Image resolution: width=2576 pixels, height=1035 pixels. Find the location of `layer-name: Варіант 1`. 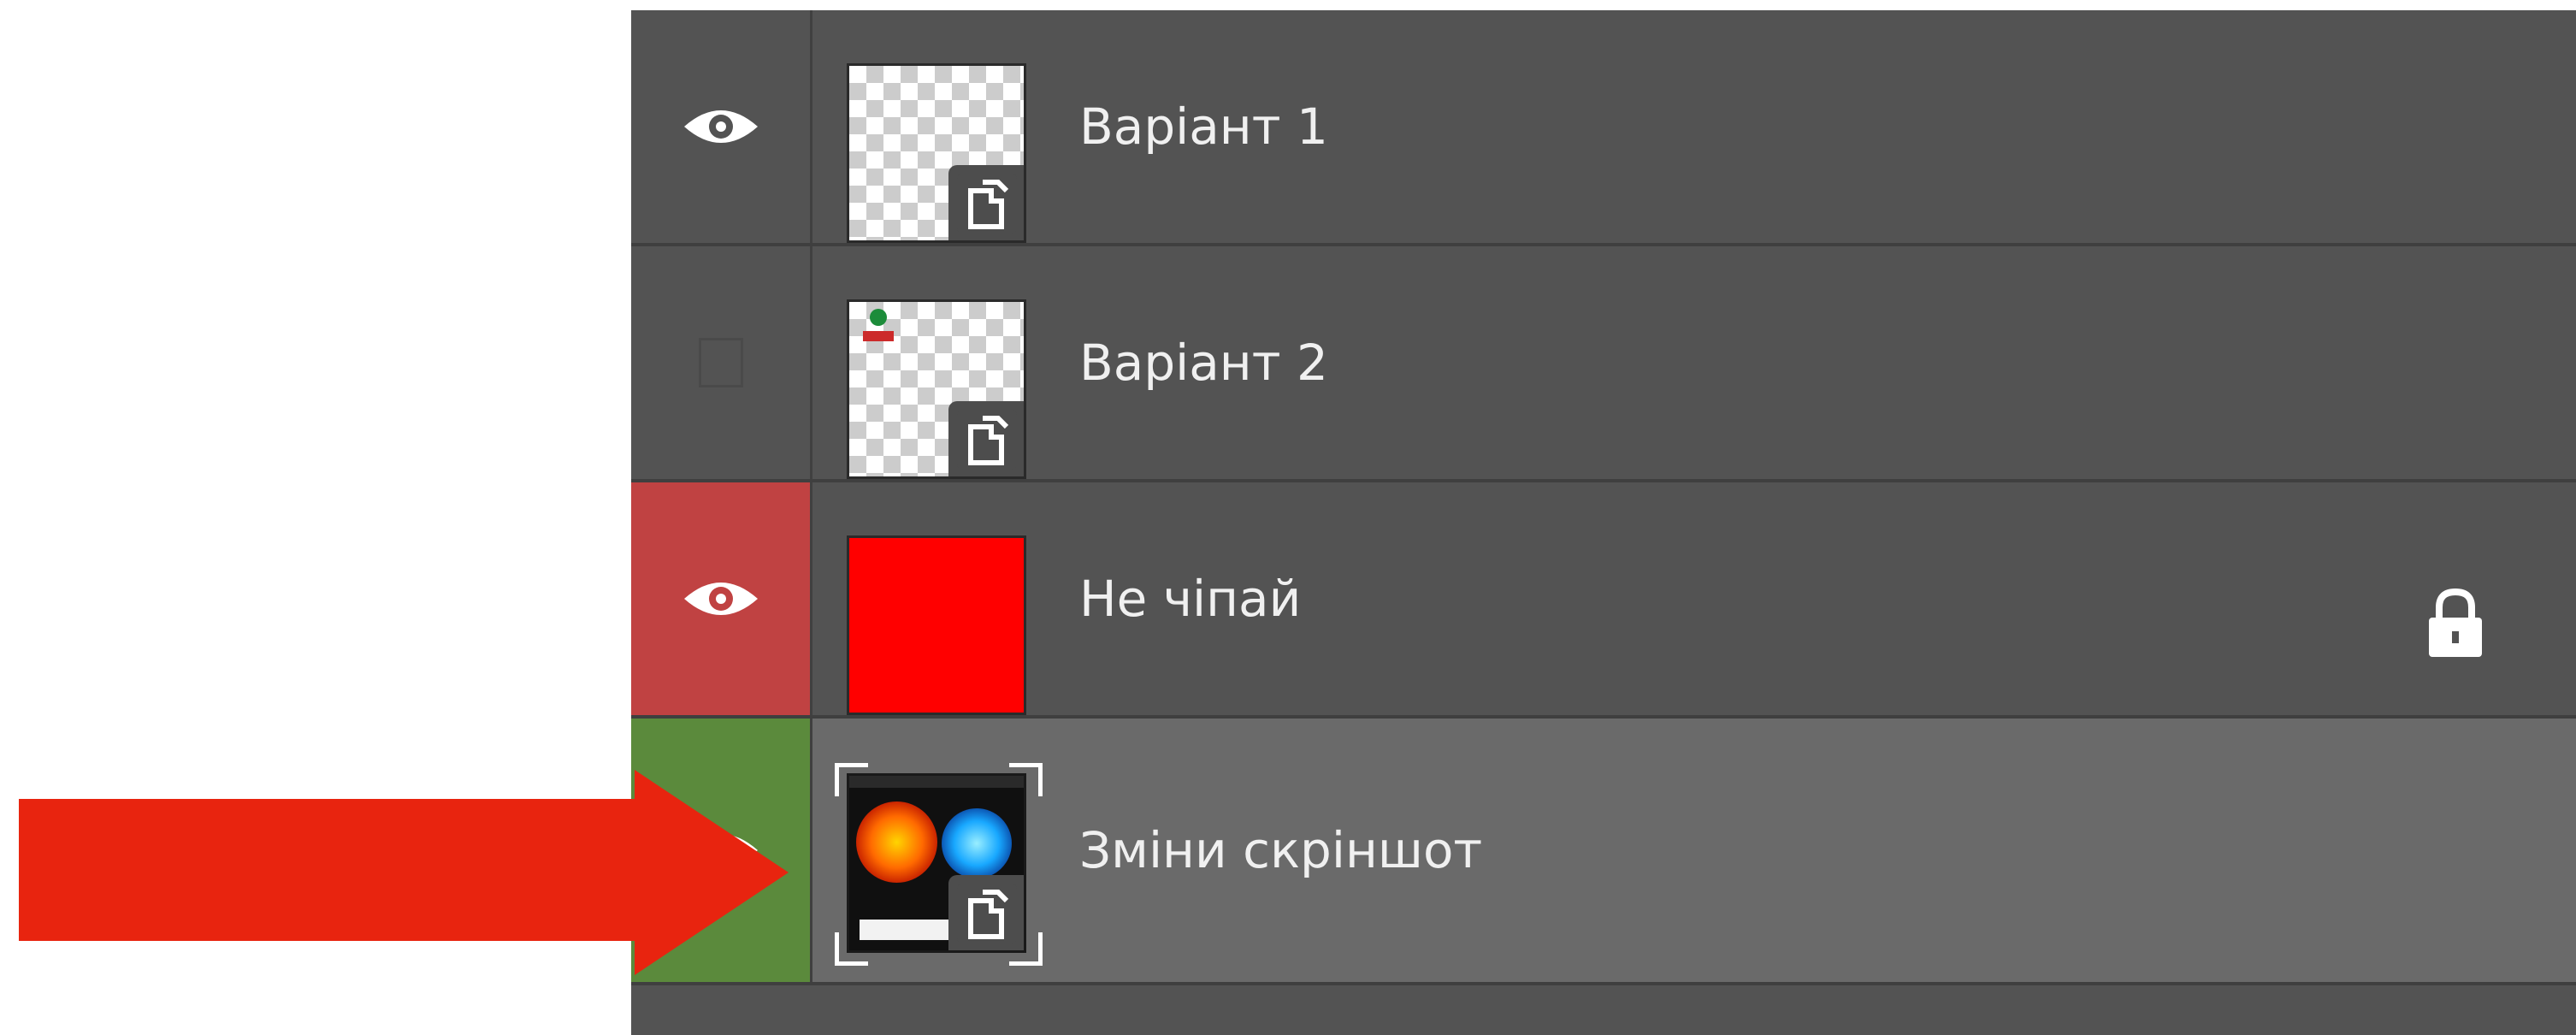

layer-name: Варіант 1 is located at coordinates (1203, 126).